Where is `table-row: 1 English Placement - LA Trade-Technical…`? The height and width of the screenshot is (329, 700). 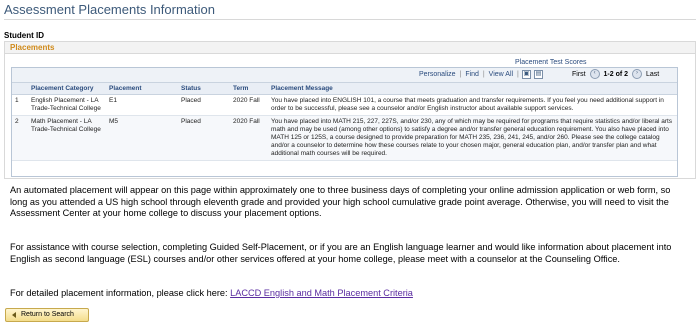 table-row: 1 English Placement - LA Trade-Technical… is located at coordinates (344, 105).